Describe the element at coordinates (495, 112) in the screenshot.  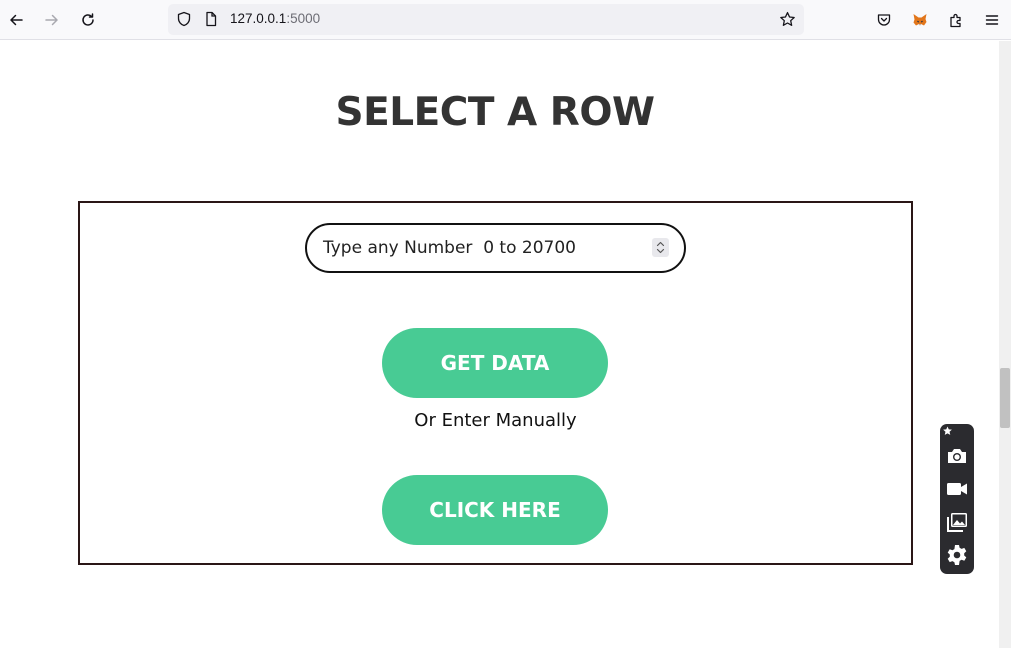
I see `page-title: SELECT A ROW` at that location.